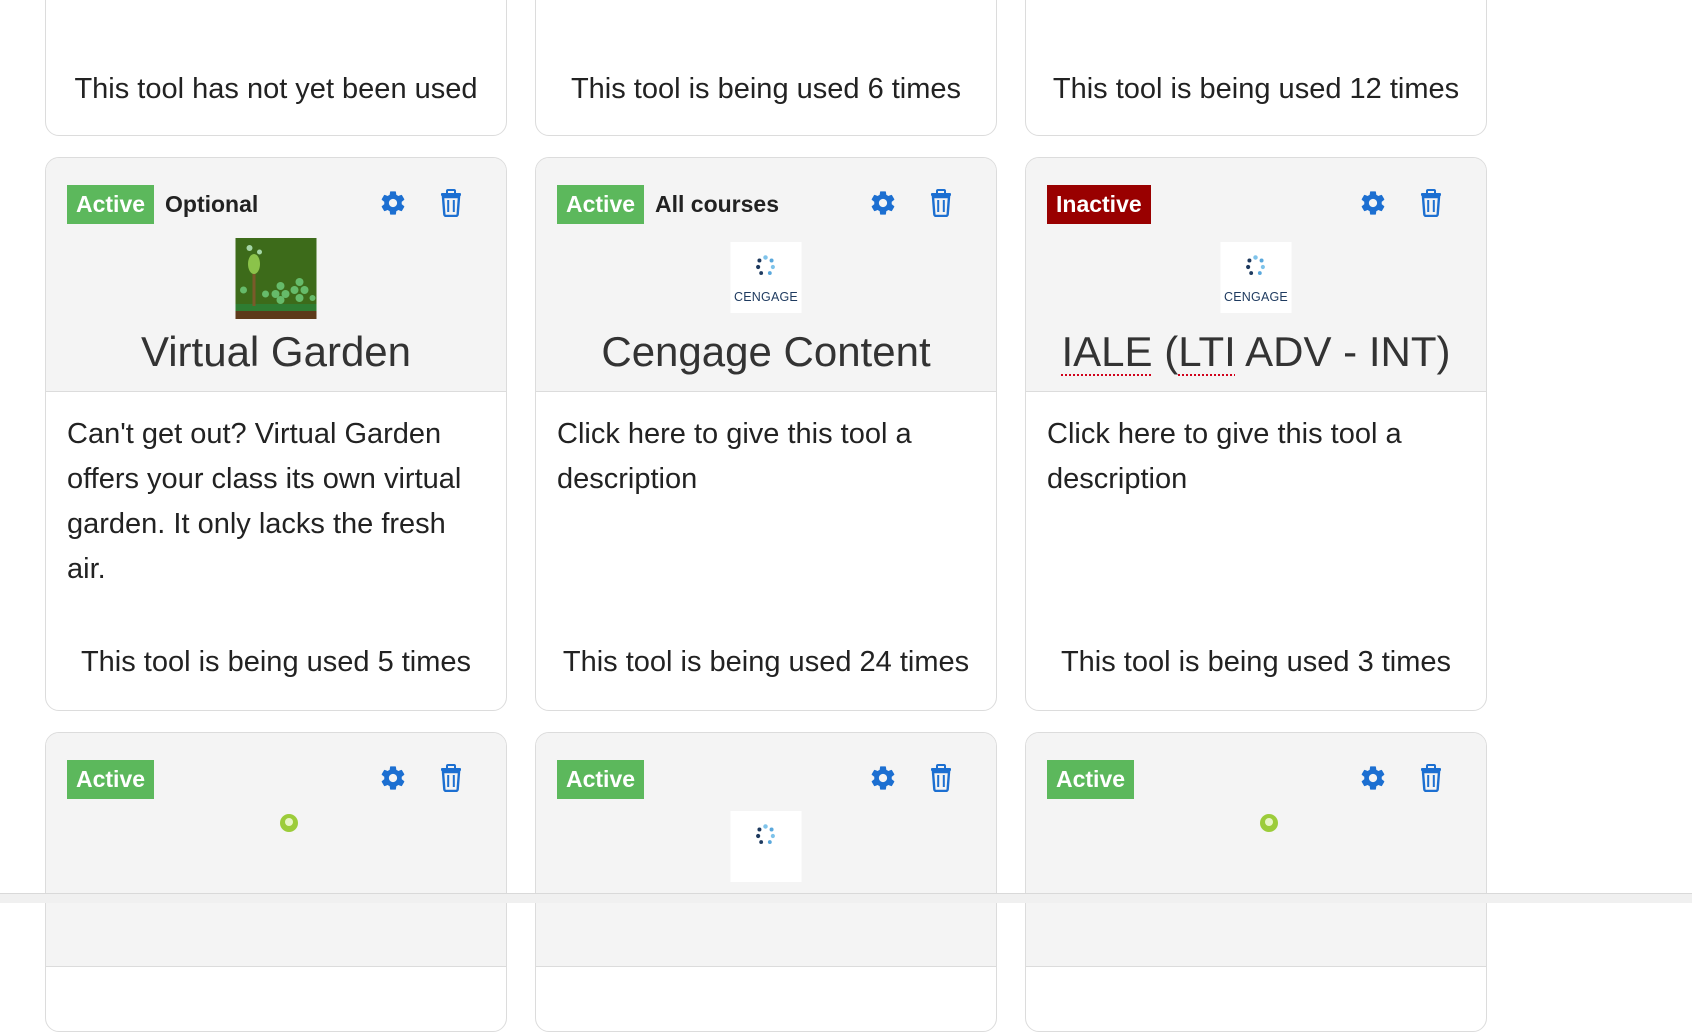 This screenshot has width=1692, height=1032. Describe the element at coordinates (1256, 68) in the screenshot. I see `tool-card: This tool is being used 12 times` at that location.